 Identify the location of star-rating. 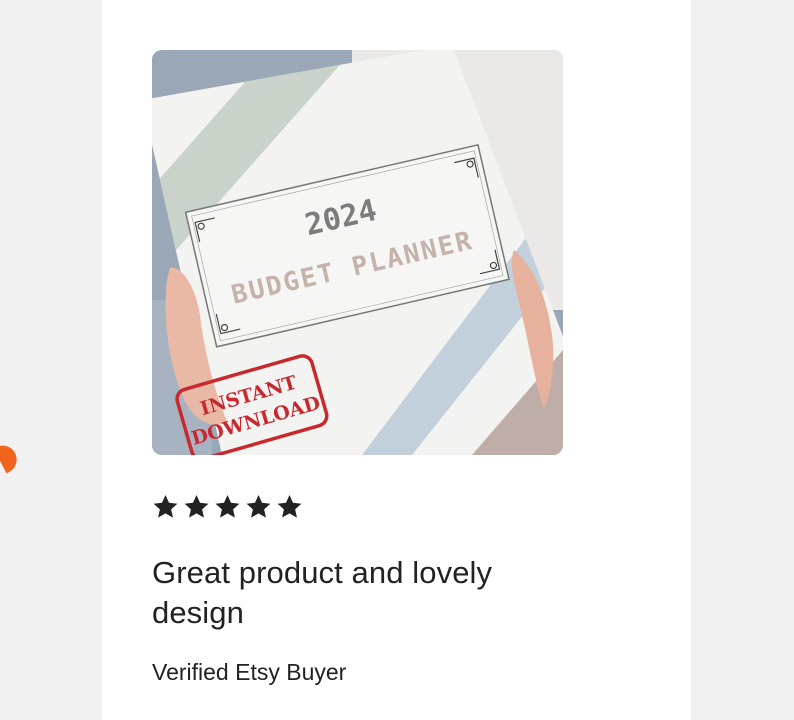
(227, 506).